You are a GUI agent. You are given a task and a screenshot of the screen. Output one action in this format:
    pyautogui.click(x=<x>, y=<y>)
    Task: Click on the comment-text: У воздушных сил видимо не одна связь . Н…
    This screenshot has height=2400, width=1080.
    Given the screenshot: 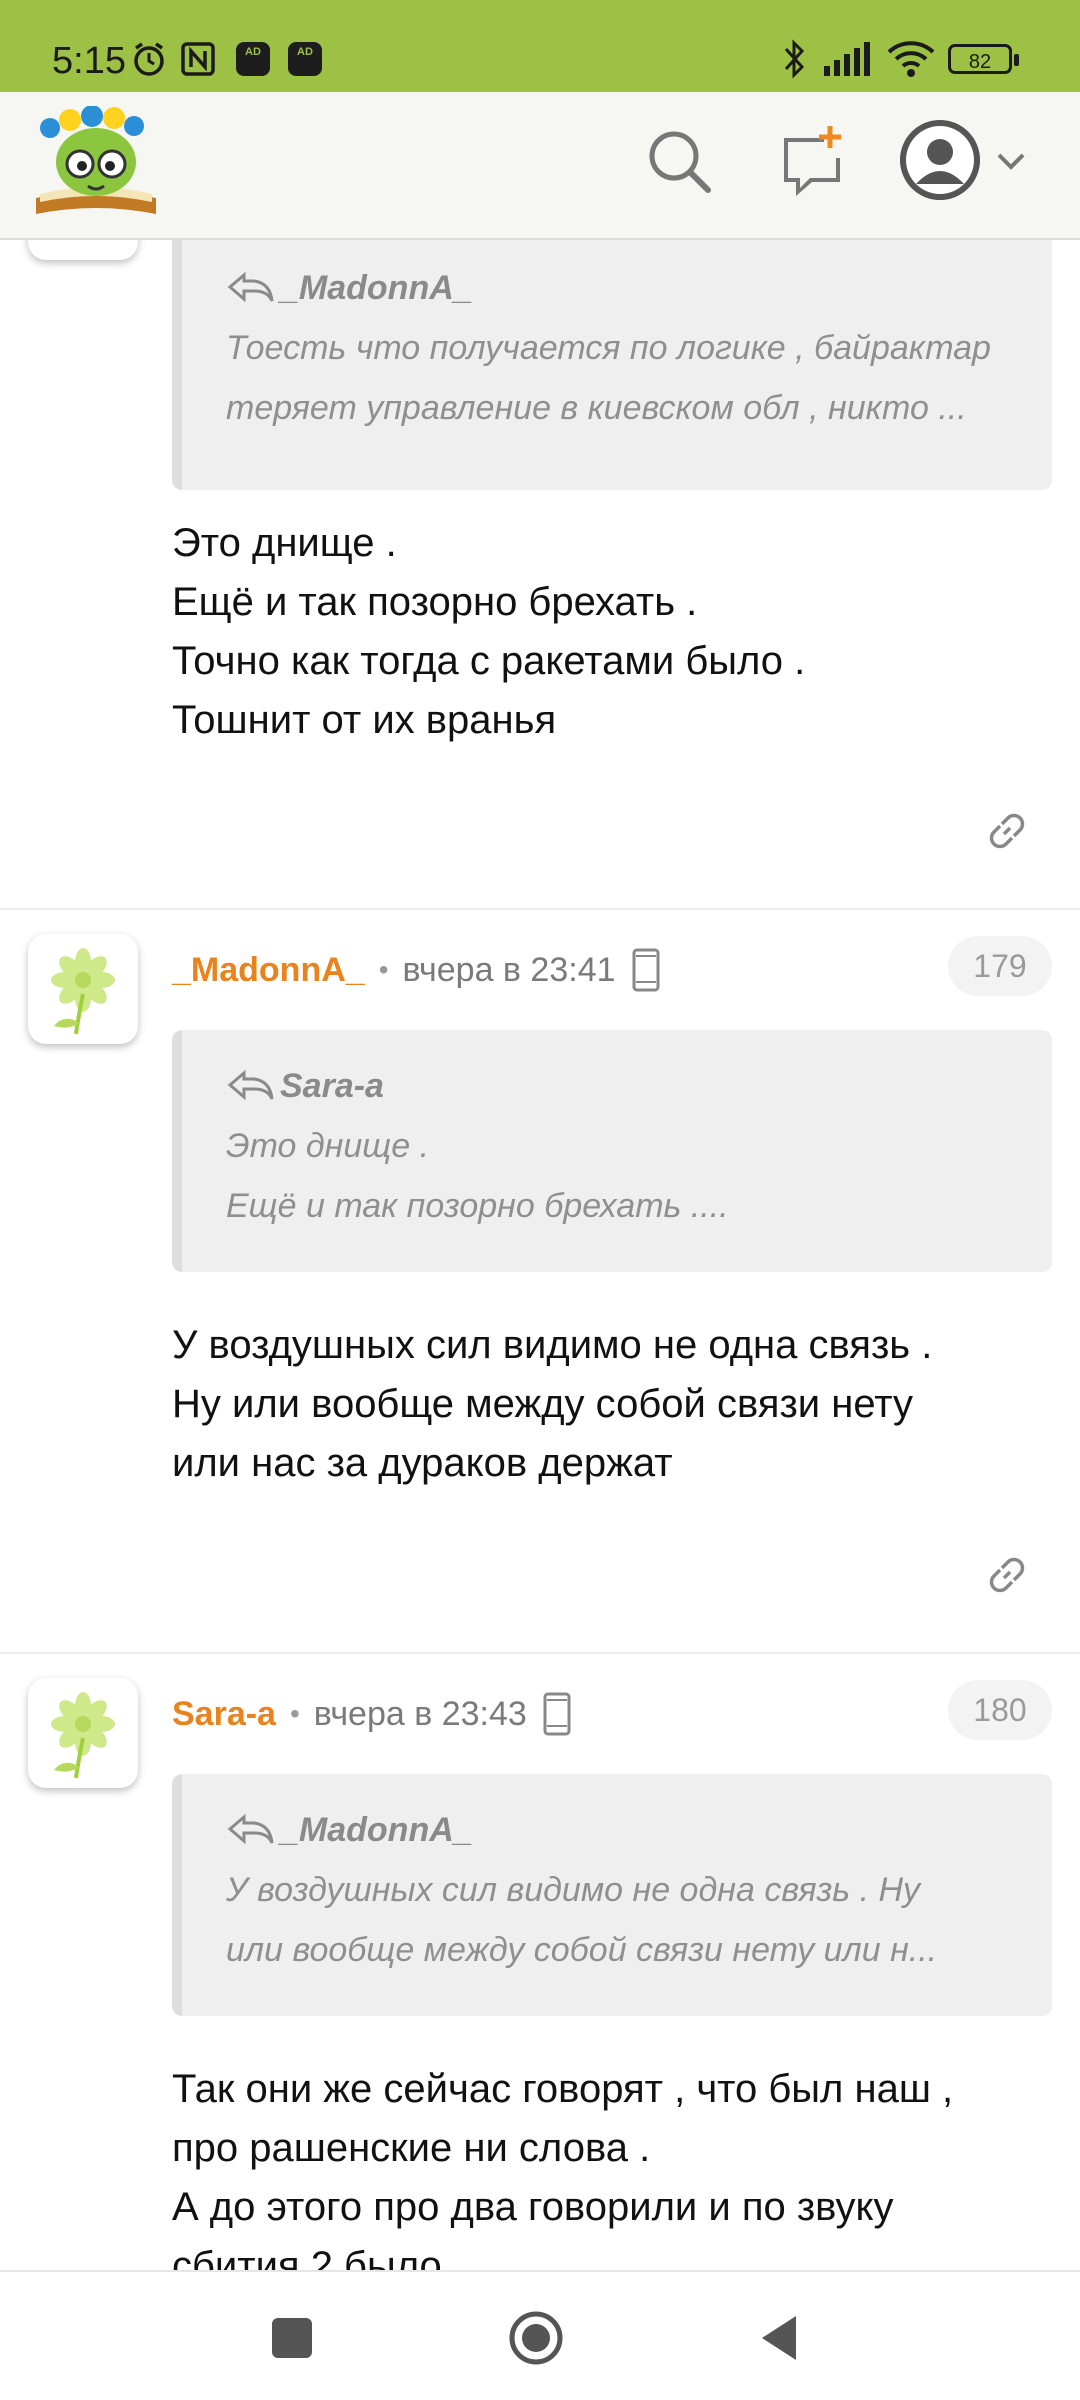 What is the action you would take?
    pyautogui.click(x=552, y=1404)
    